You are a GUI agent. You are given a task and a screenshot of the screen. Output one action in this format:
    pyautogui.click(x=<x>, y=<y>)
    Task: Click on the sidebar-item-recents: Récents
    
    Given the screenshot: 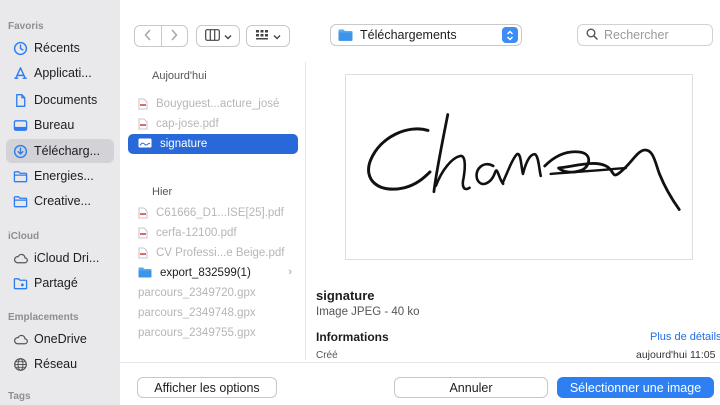 What is the action you would take?
    pyautogui.click(x=60, y=48)
    